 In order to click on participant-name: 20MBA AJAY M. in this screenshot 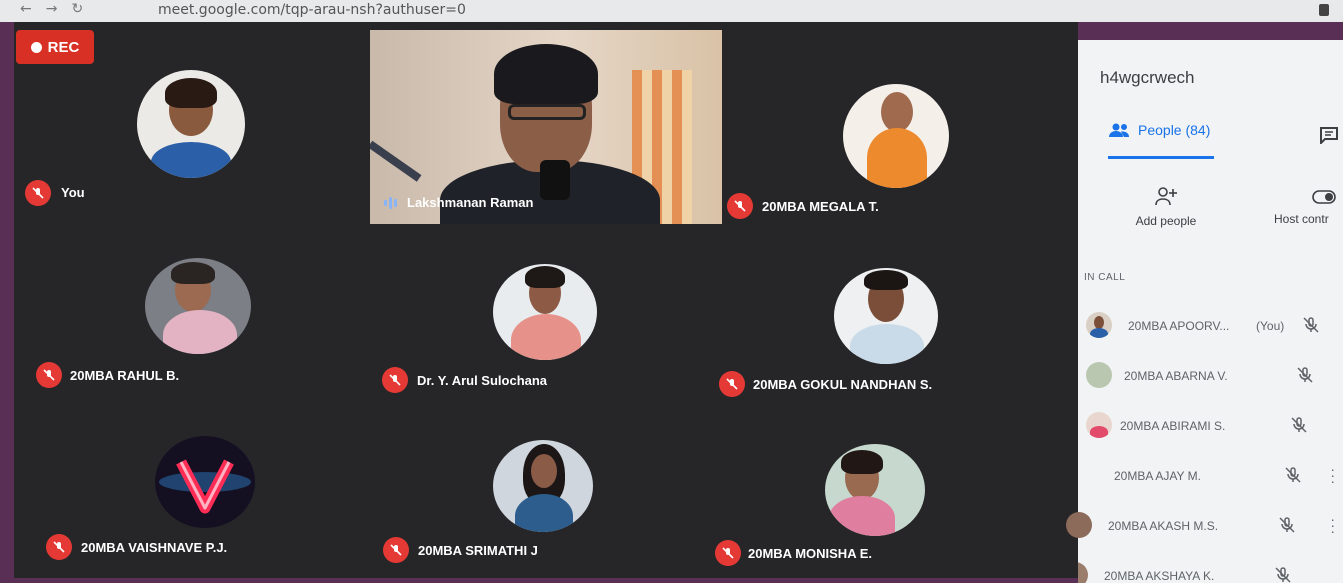, I will do `click(1157, 476)`.